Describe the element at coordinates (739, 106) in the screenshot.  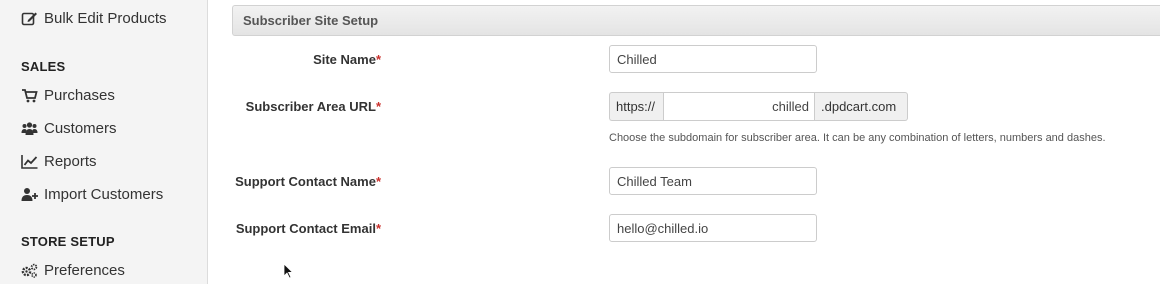
I see `subdomain-input` at that location.